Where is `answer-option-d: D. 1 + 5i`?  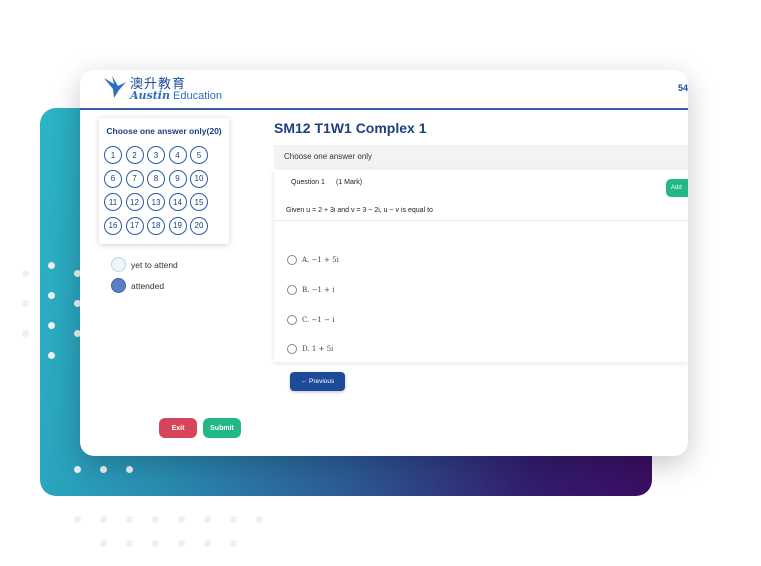
answer-option-d: D. 1 + 5i is located at coordinates (310, 349).